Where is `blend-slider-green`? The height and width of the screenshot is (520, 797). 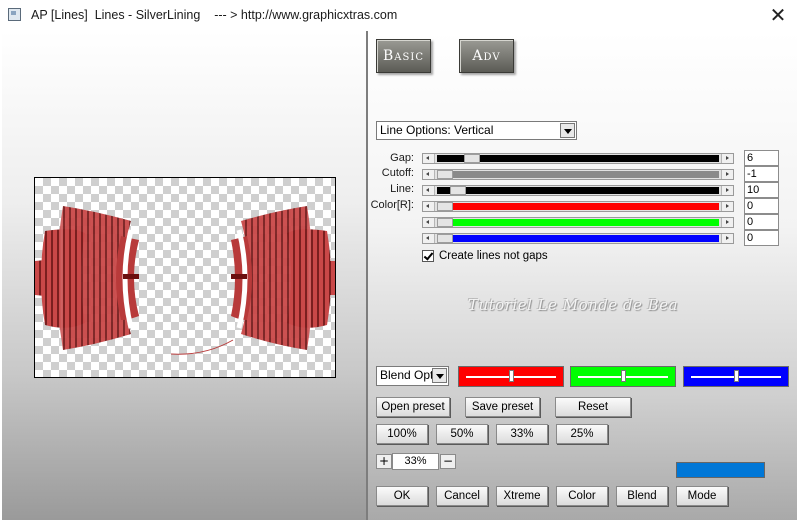 blend-slider-green is located at coordinates (623, 376).